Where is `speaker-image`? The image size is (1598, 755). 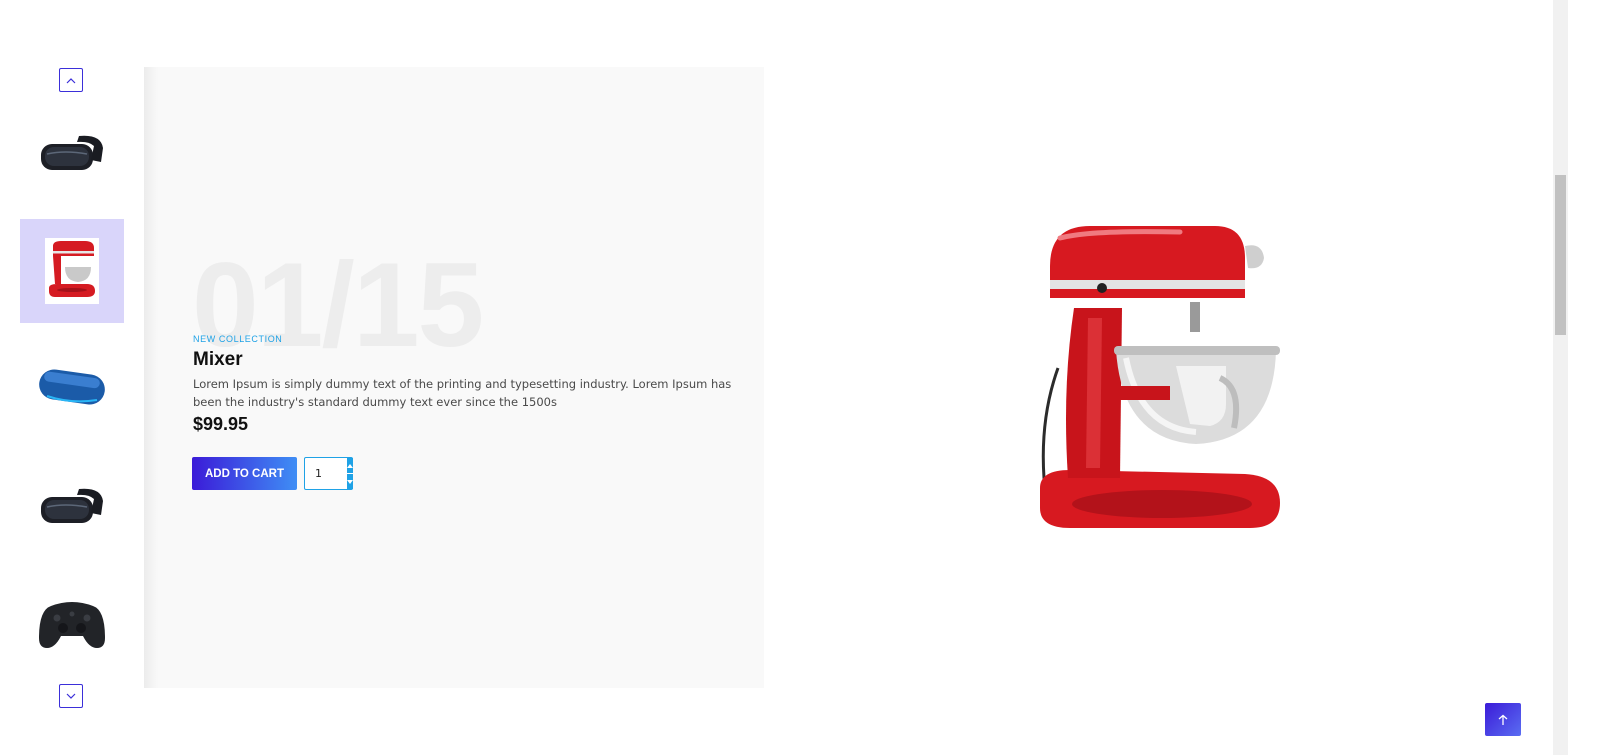 speaker-image is located at coordinates (72, 387).